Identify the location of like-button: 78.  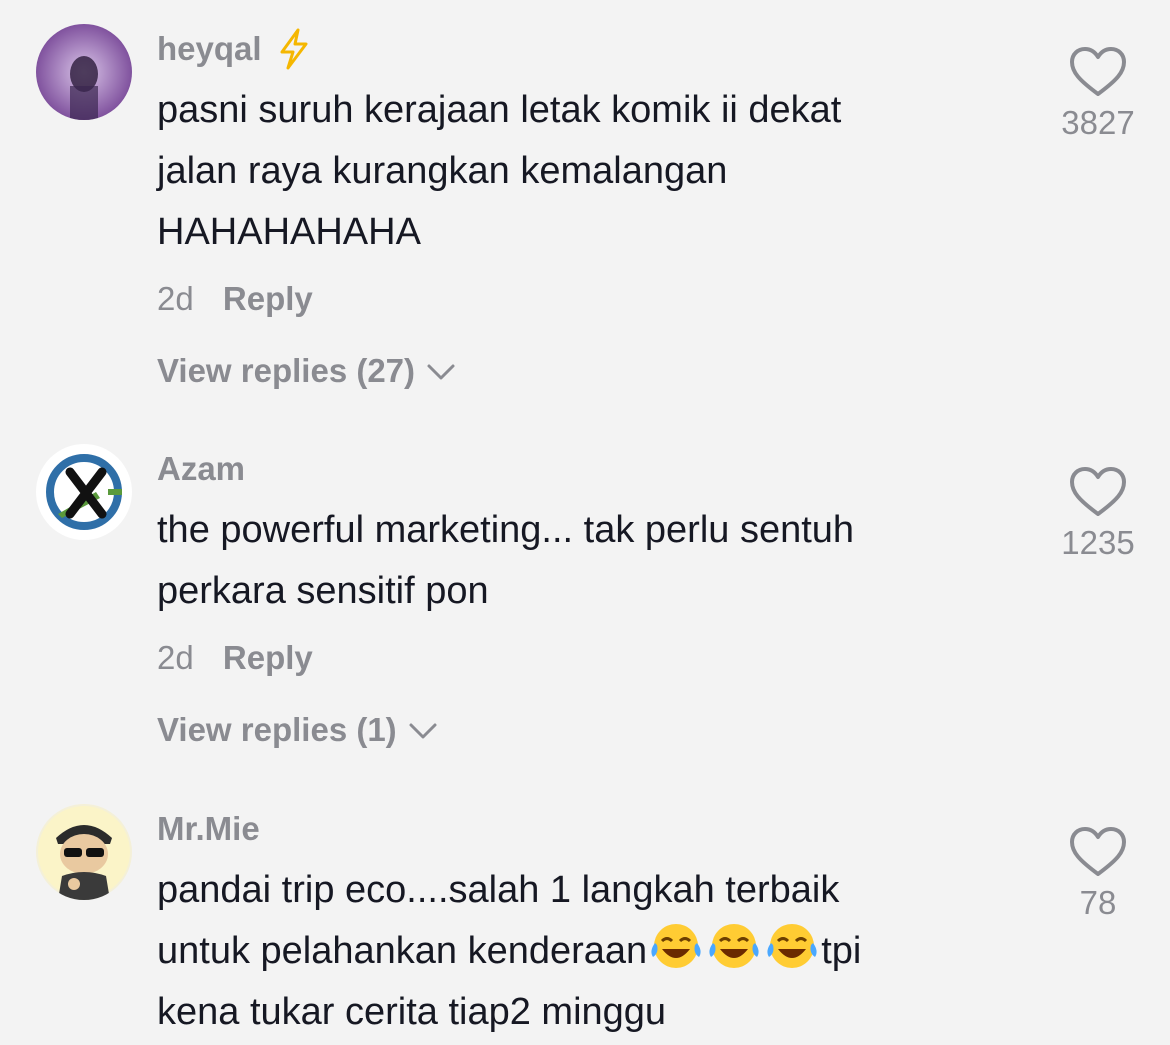
(1098, 874).